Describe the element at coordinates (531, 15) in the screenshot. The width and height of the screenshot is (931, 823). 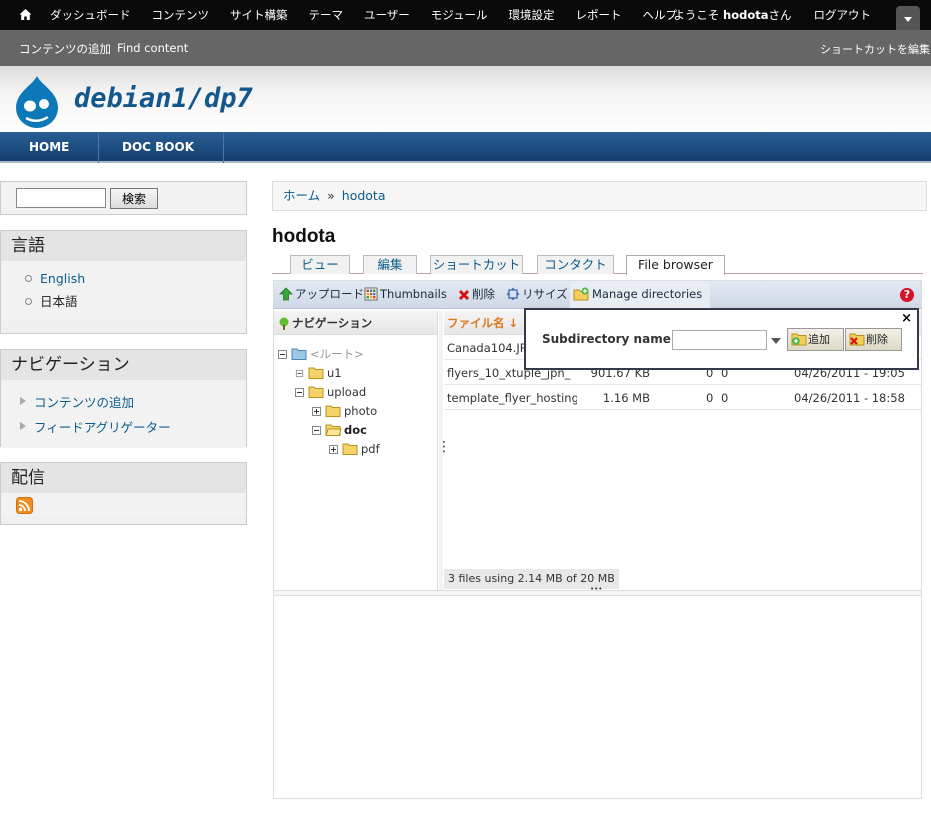
I see `admin-menu-configuration: 環境設定` at that location.